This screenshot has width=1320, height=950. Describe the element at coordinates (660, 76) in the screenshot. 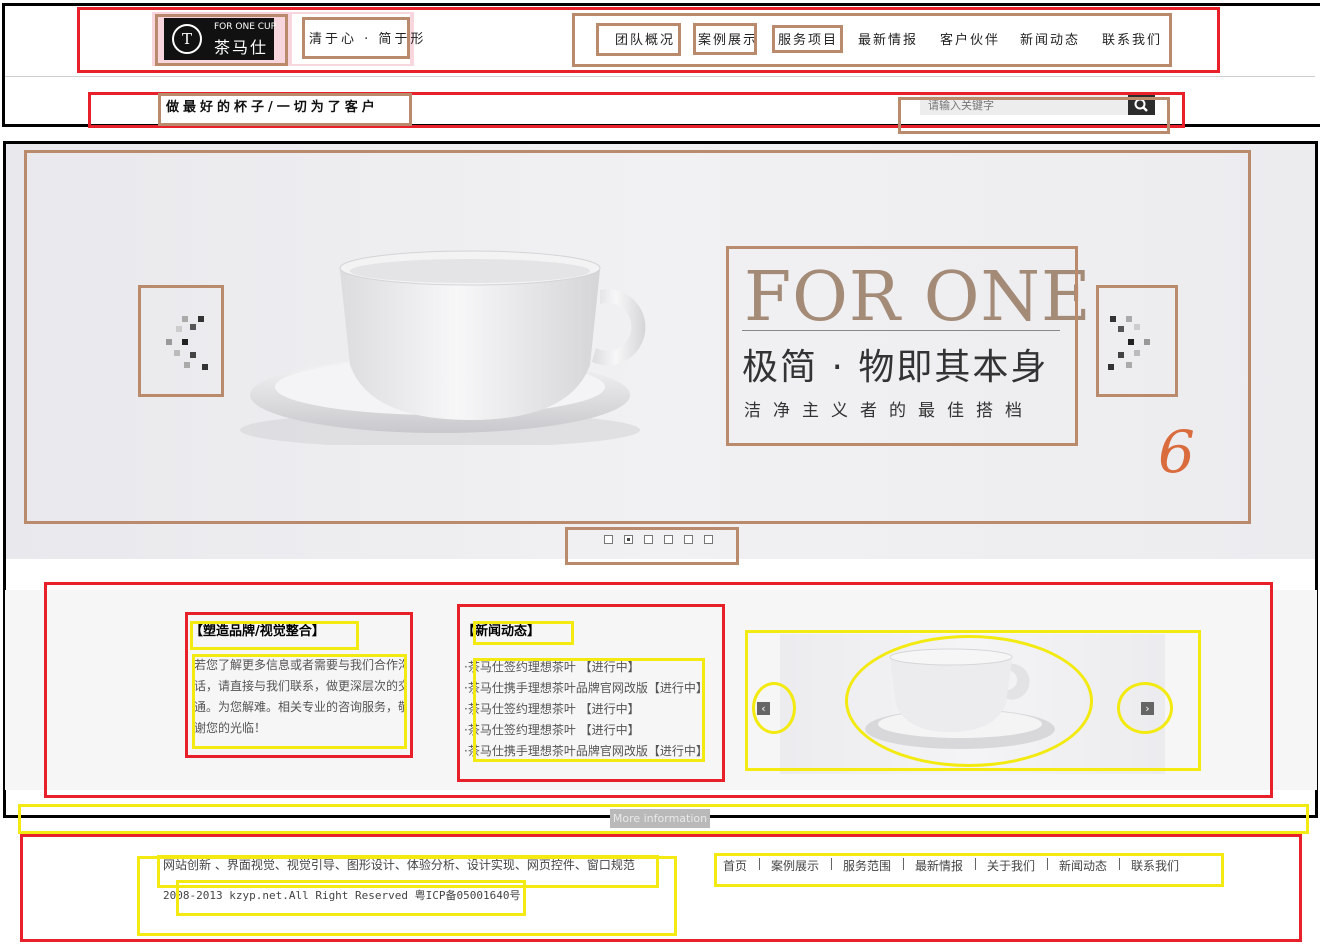

I see `header-divider` at that location.